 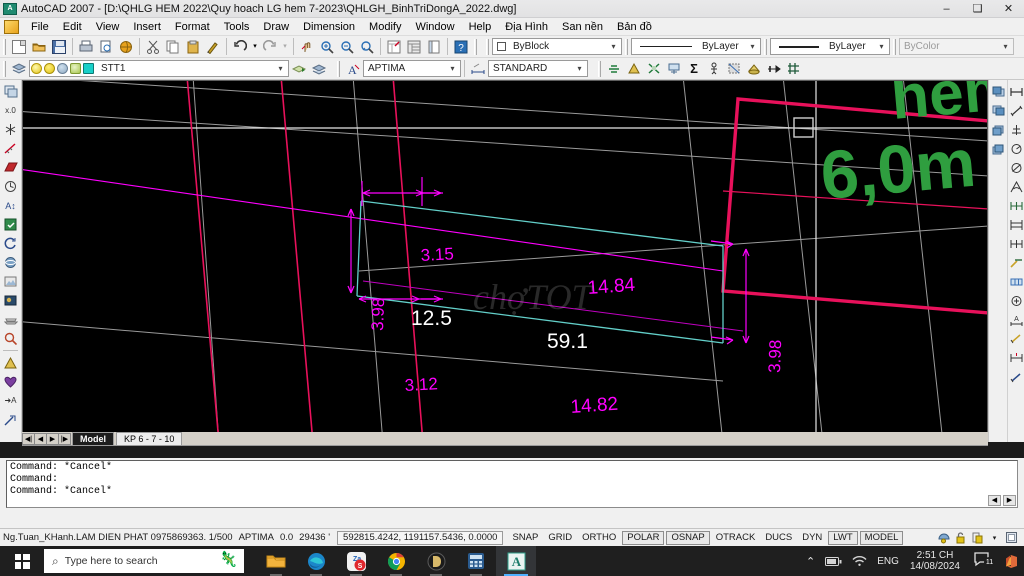 I want to click on layer-control-combo: STT1 ▾, so click(x=159, y=68).